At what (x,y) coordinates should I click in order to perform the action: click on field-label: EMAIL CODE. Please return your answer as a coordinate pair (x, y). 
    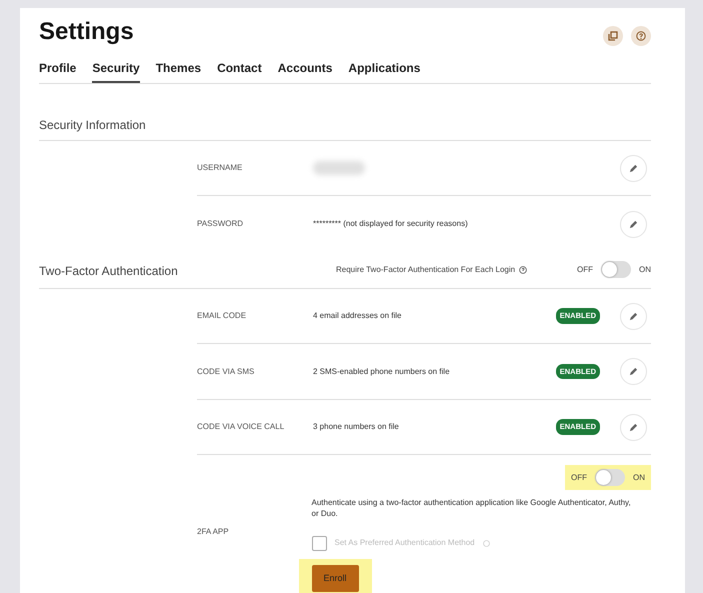
    Looking at the image, I should click on (222, 316).